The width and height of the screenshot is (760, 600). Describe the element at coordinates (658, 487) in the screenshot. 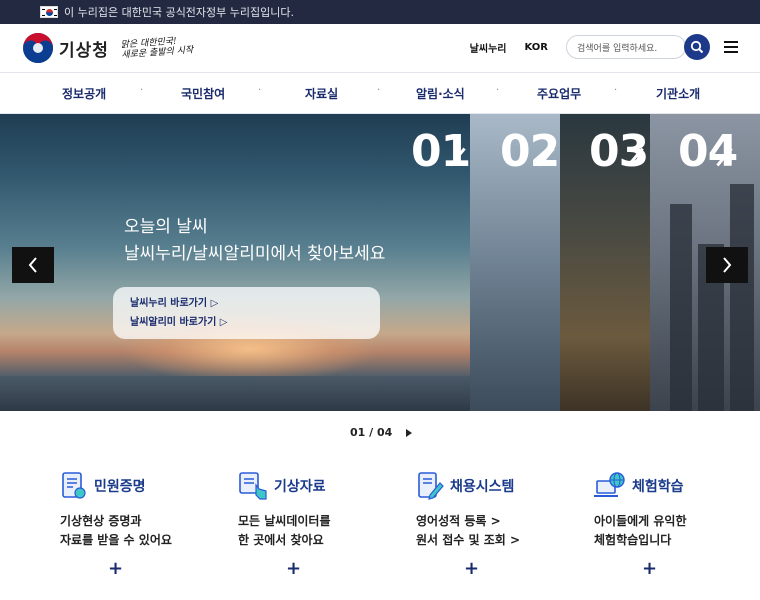

I see `quick-link-title: 체험학습` at that location.